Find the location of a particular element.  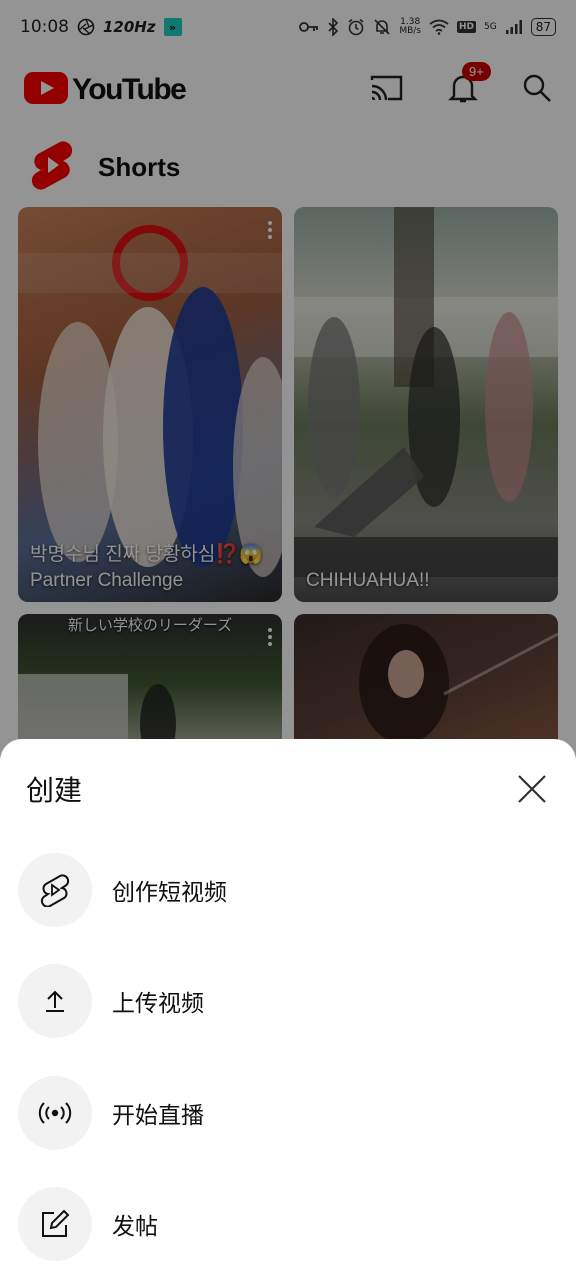

go-live-button: 开始直播 is located at coordinates (288, 1113).